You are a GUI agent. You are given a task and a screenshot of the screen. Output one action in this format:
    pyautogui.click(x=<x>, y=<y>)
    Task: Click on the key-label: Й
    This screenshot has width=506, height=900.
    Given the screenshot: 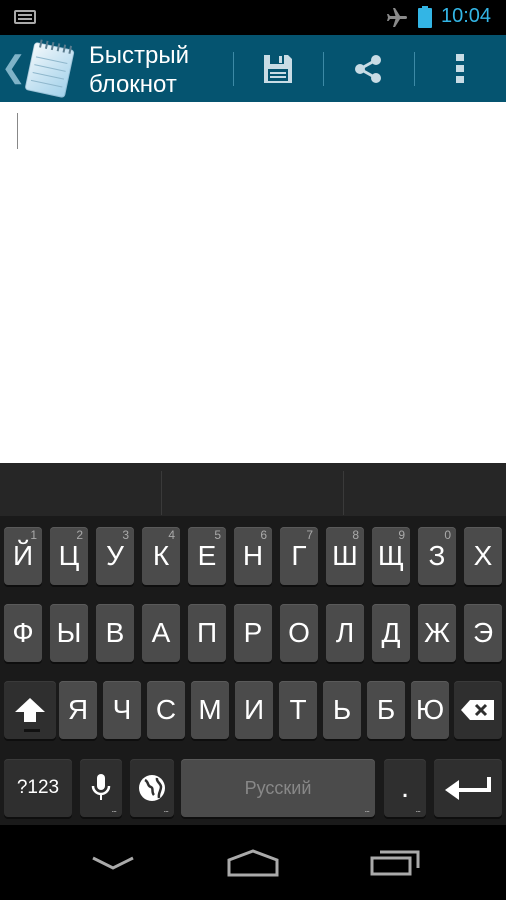 What is the action you would take?
    pyautogui.click(x=23, y=555)
    